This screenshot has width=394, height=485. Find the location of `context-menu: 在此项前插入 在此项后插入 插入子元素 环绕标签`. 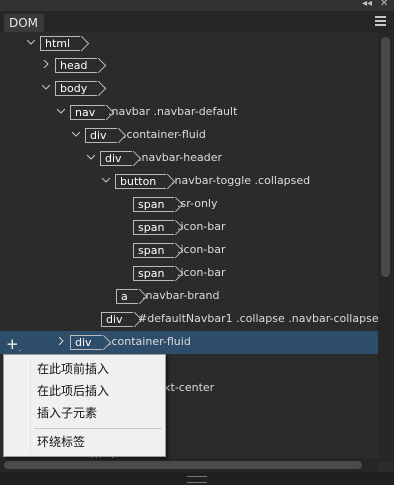

context-menu: 在此项前插入 在此项后插入 插入子元素 环绕标签 is located at coordinates (84, 405).